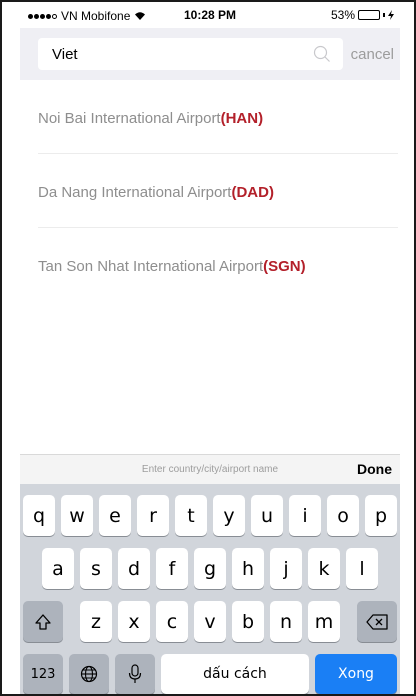  What do you see at coordinates (190, 54) in the screenshot?
I see `search-input: Viet` at bounding box center [190, 54].